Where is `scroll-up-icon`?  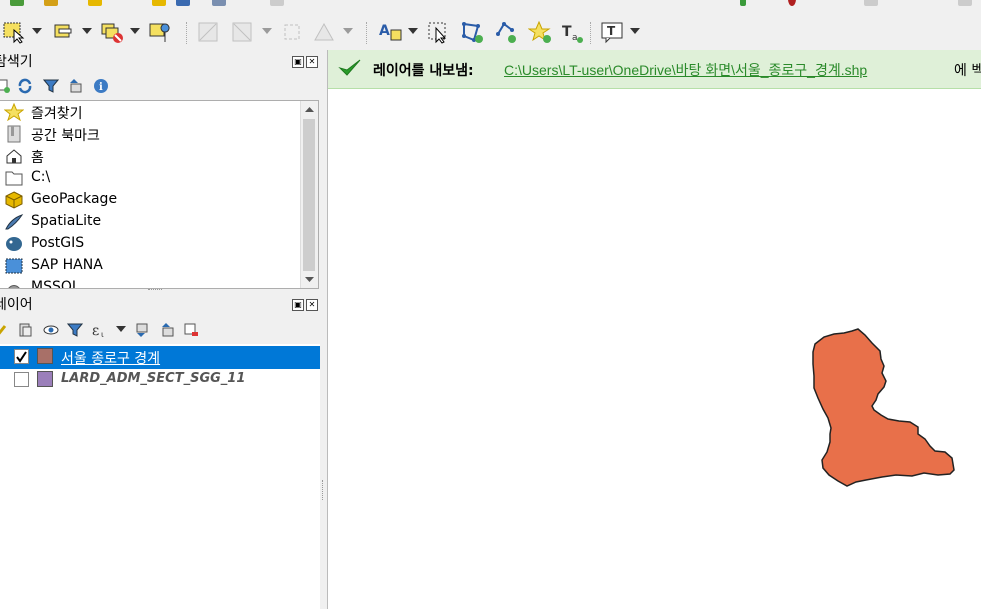 scroll-up-icon is located at coordinates (309, 109).